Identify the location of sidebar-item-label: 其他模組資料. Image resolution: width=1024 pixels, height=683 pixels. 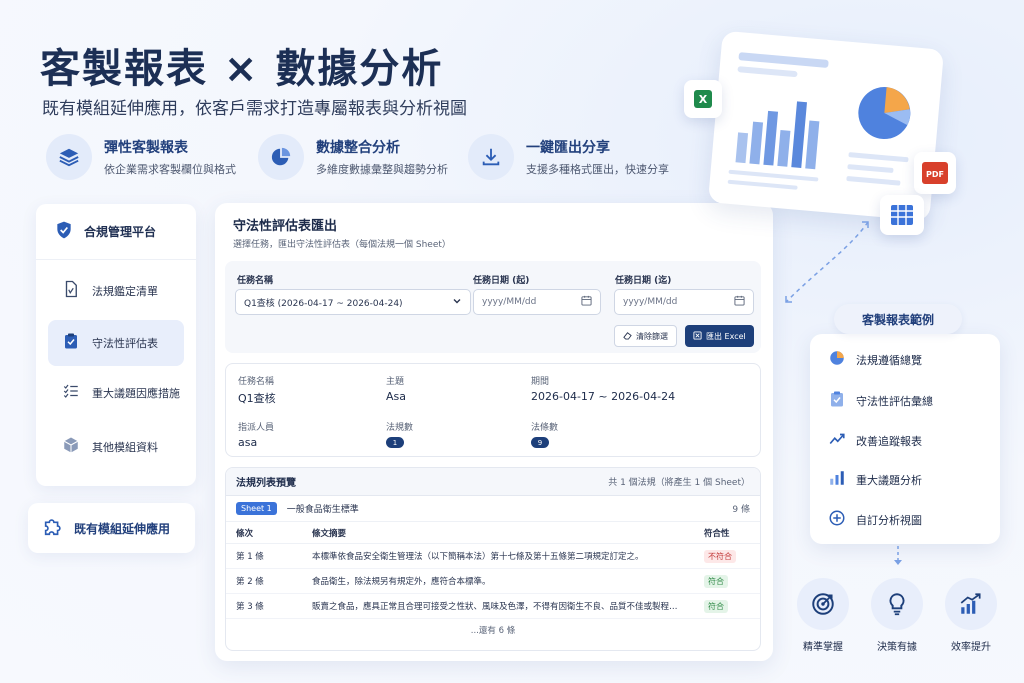
(125, 447).